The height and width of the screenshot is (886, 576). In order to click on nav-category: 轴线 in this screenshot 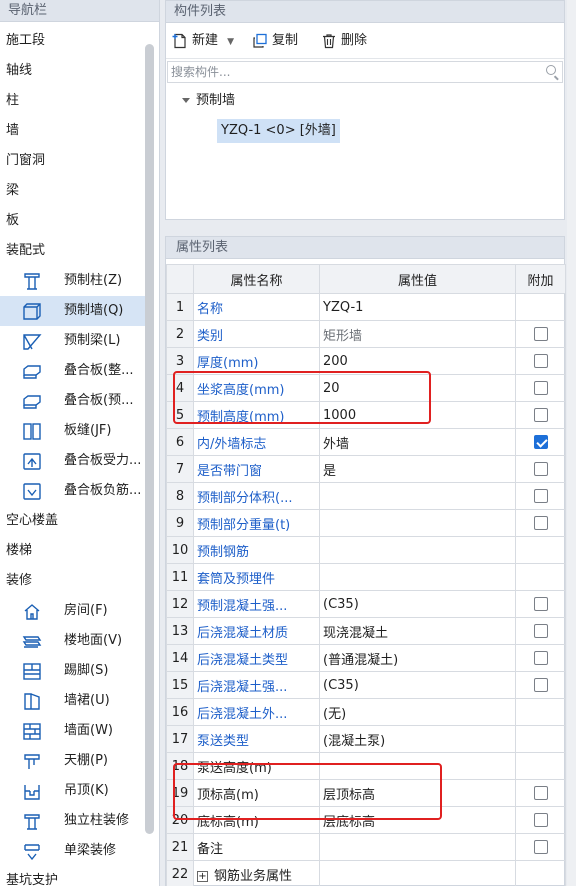, I will do `click(72, 71)`.